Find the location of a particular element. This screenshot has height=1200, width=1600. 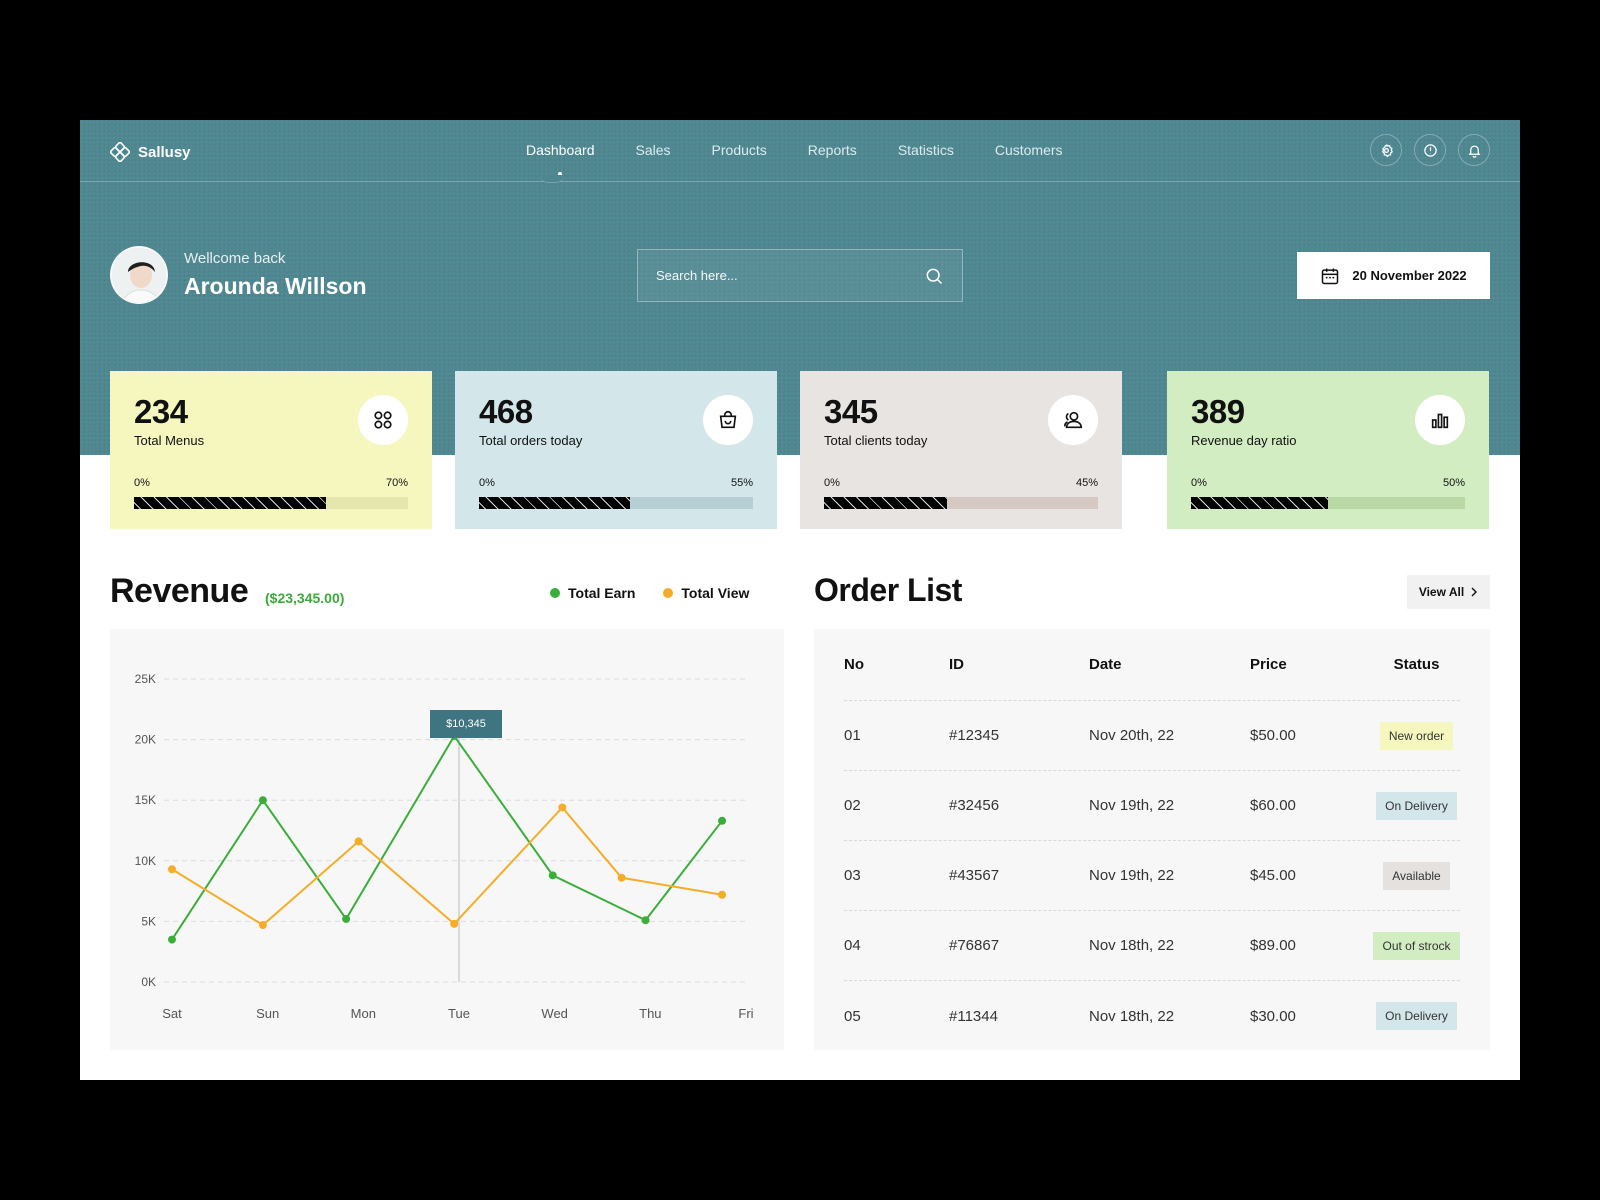

nav-customers: Customers is located at coordinates (1029, 150).